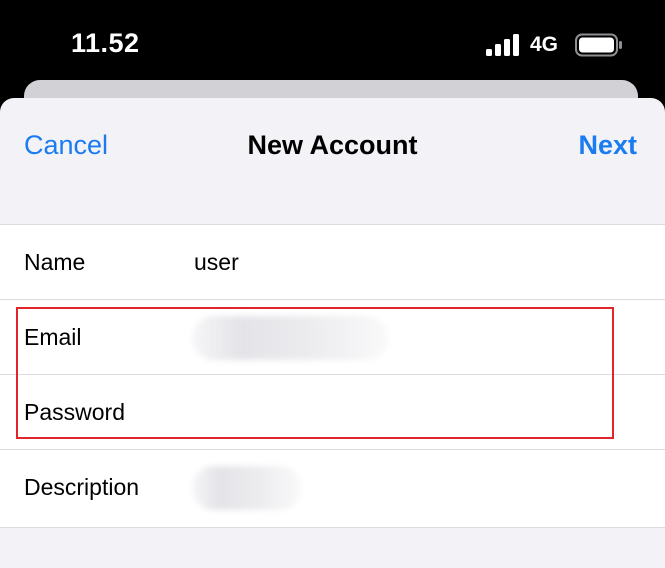 The image size is (665, 568). What do you see at coordinates (332, 262) in the screenshot?
I see `name-row: Name user` at bounding box center [332, 262].